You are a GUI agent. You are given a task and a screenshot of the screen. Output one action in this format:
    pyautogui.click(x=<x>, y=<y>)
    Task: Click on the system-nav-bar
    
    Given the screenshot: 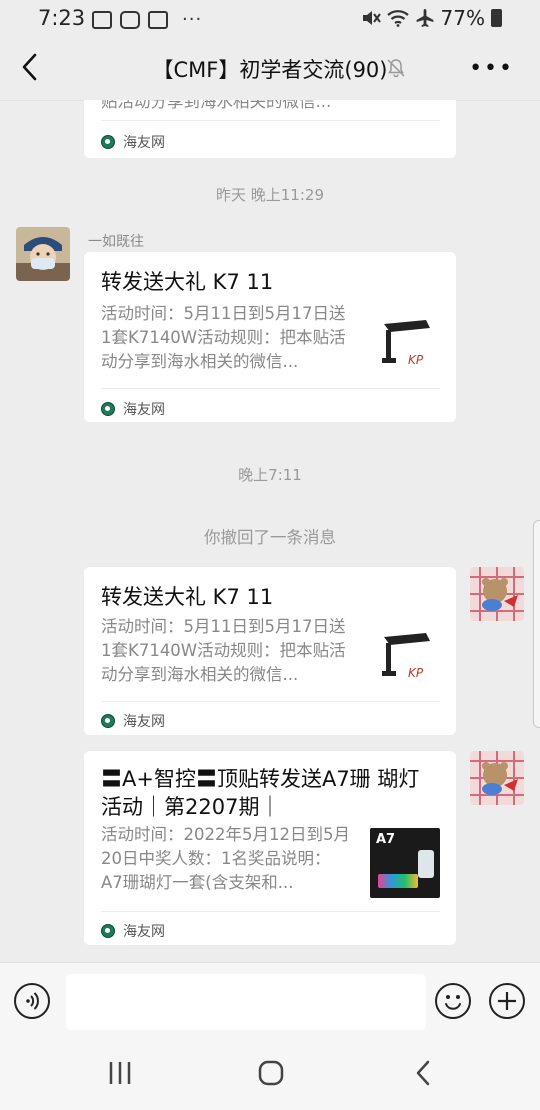 What is the action you would take?
    pyautogui.click(x=270, y=1074)
    